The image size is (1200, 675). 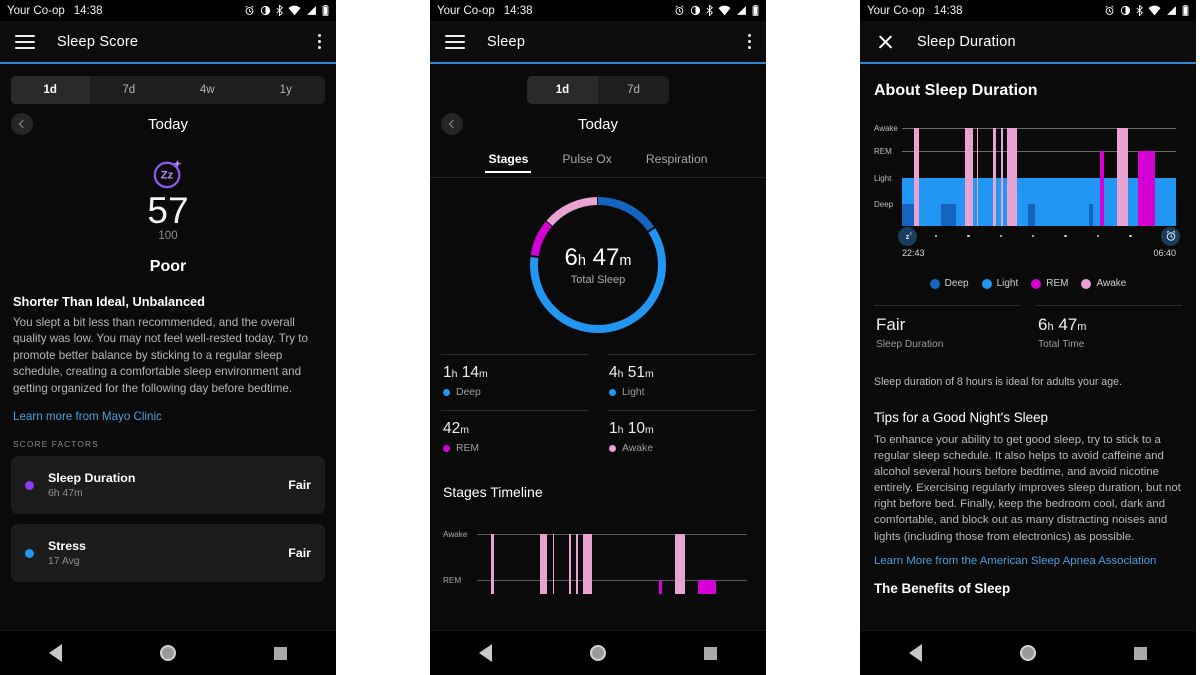 I want to click on stat-label: Awake, so click(x=637, y=448).